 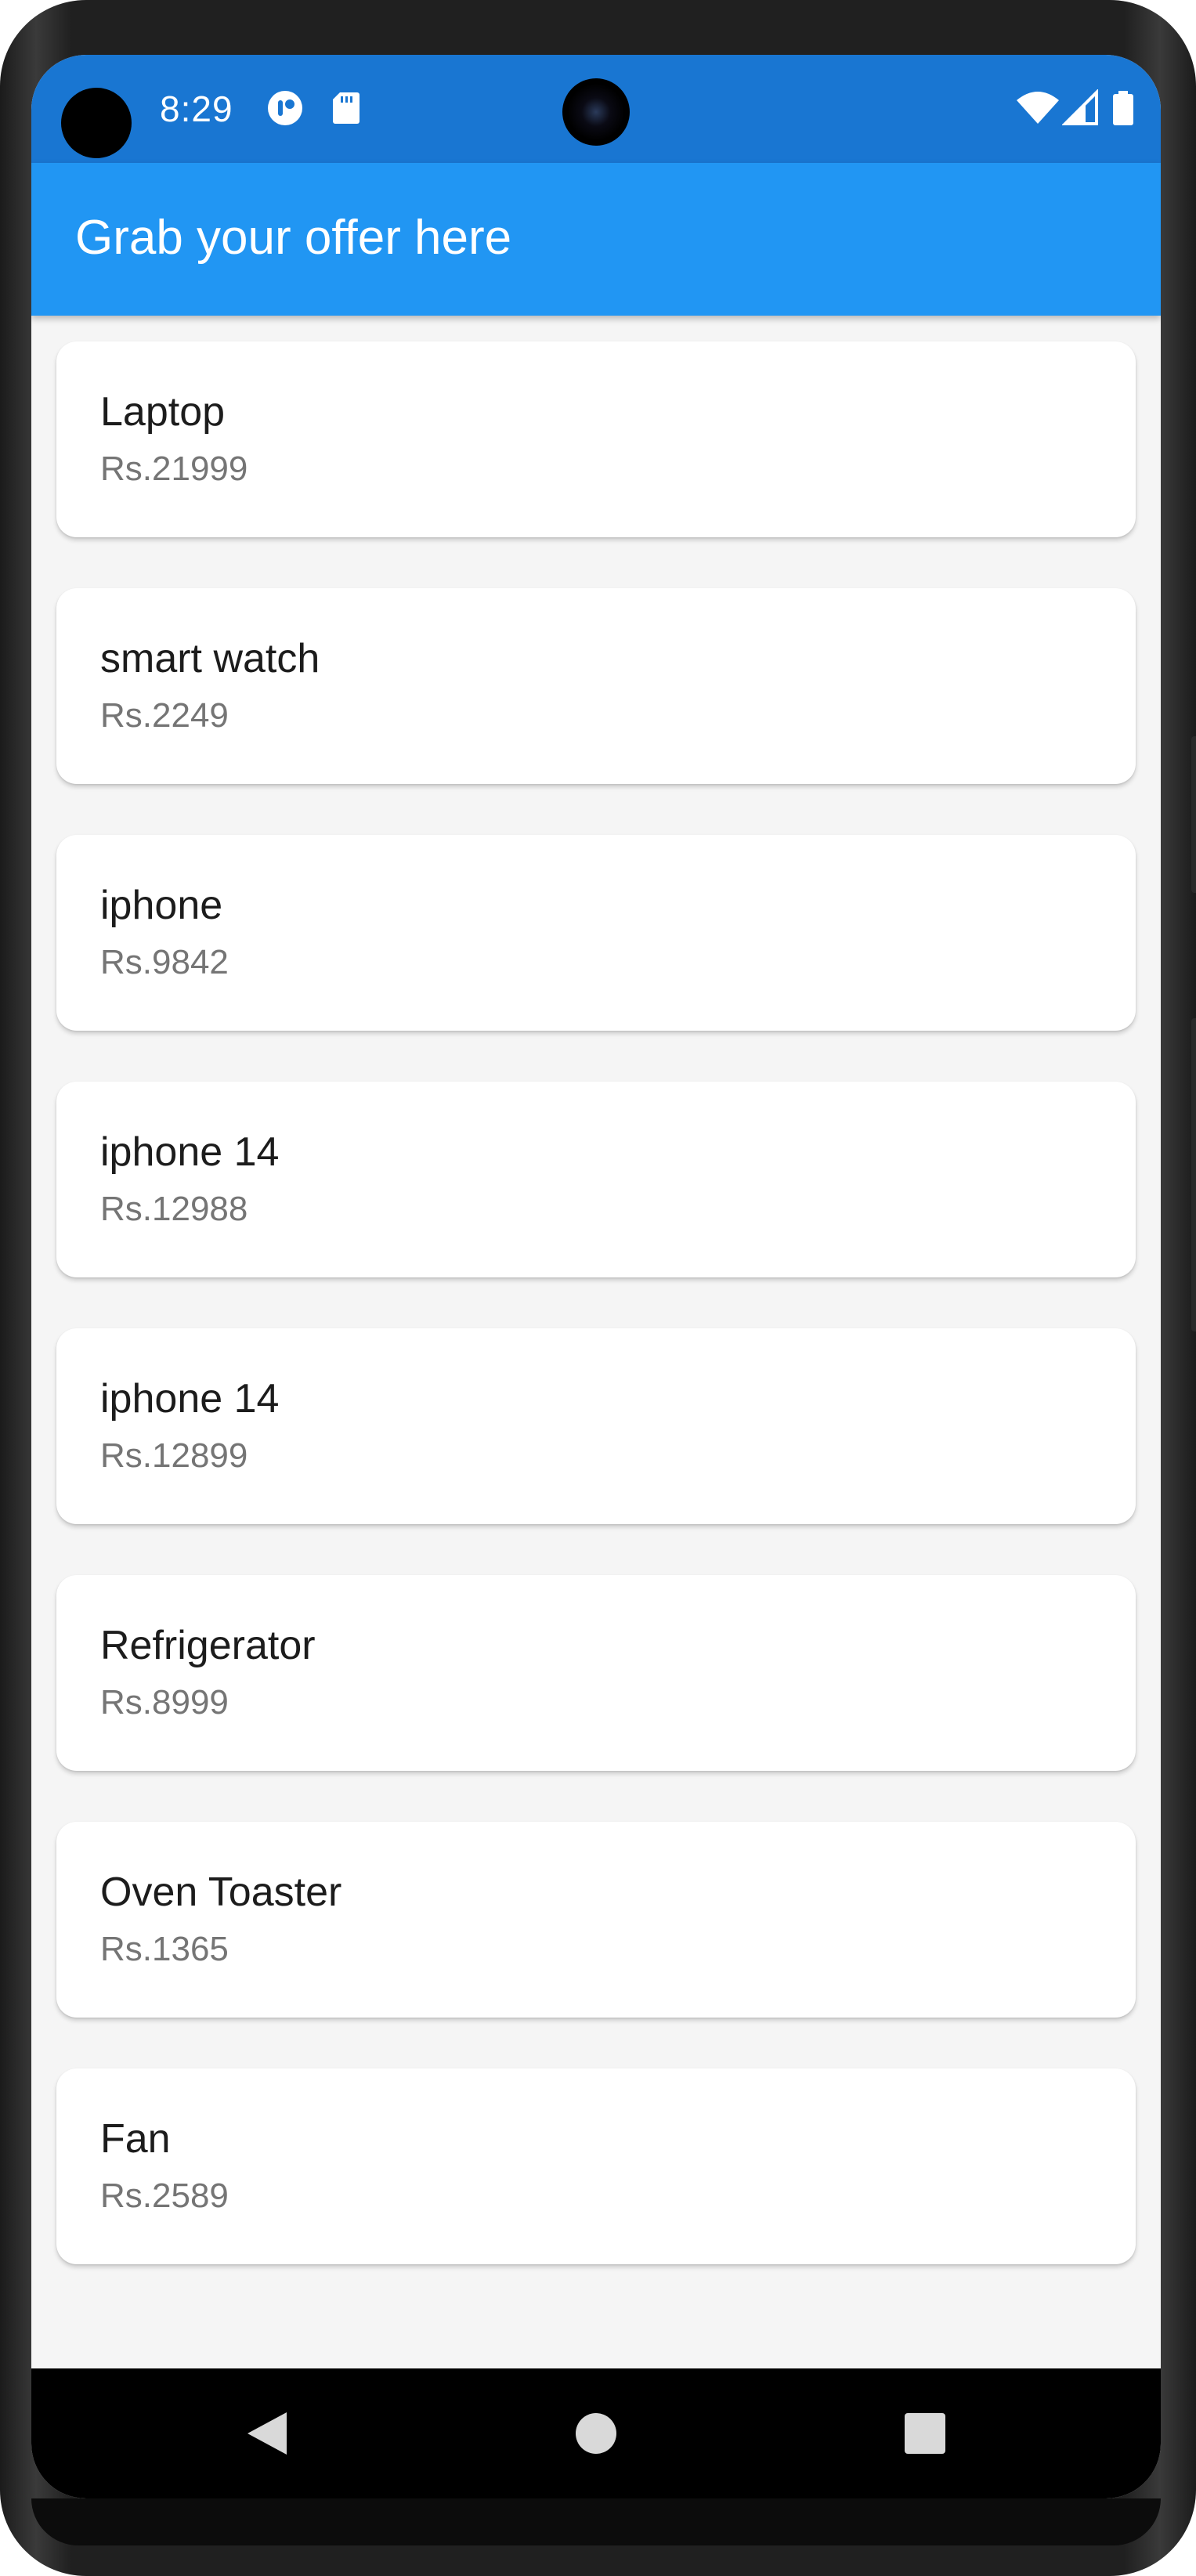 I want to click on product-price: Rs.9842, so click(x=164, y=962).